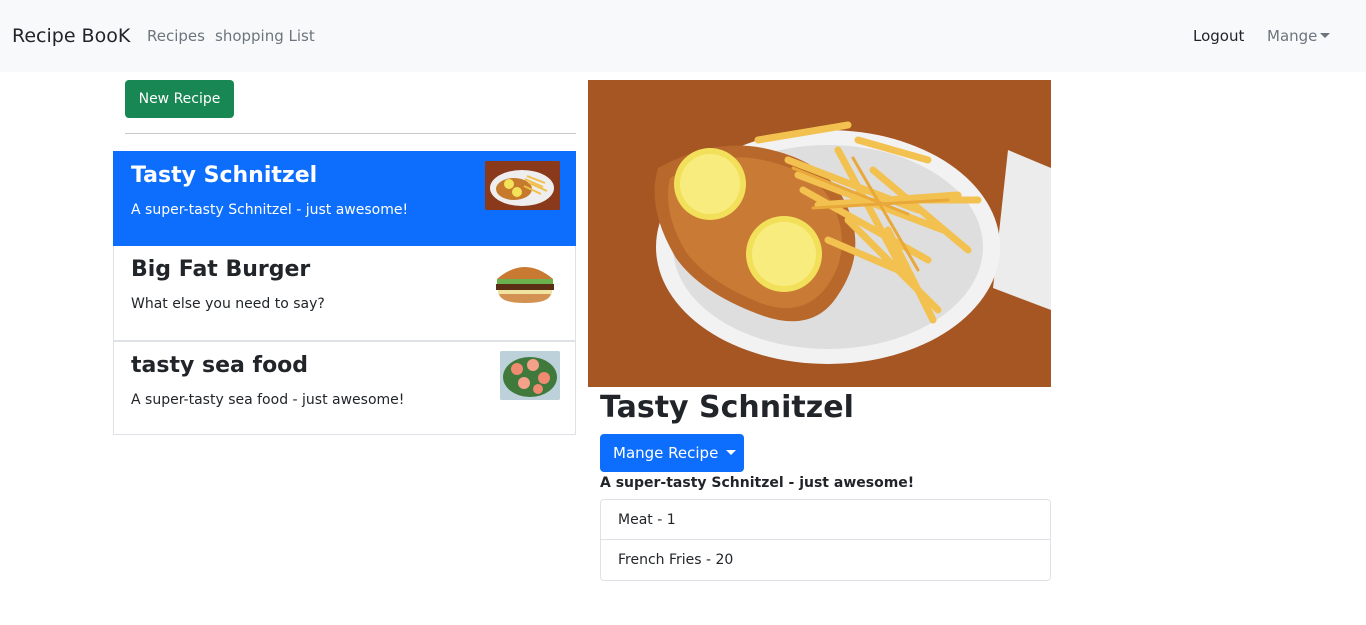 This screenshot has height=625, width=1366. I want to click on manage-label: Mange, so click(1292, 36).